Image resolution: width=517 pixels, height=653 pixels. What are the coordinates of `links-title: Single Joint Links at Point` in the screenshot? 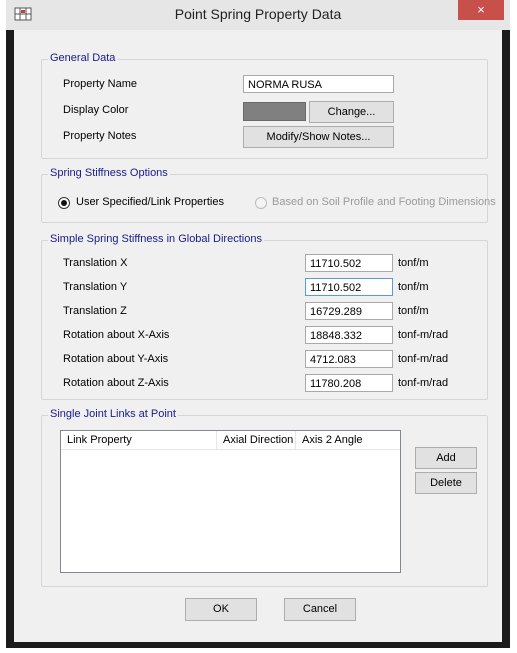 It's located at (113, 414).